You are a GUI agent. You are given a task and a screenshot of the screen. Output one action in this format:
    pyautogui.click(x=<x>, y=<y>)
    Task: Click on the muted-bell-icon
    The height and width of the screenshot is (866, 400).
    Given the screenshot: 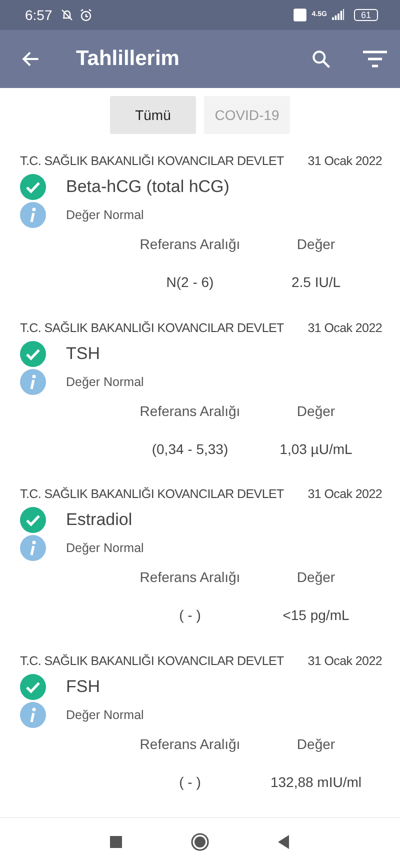 What is the action you would take?
    pyautogui.click(x=67, y=15)
    